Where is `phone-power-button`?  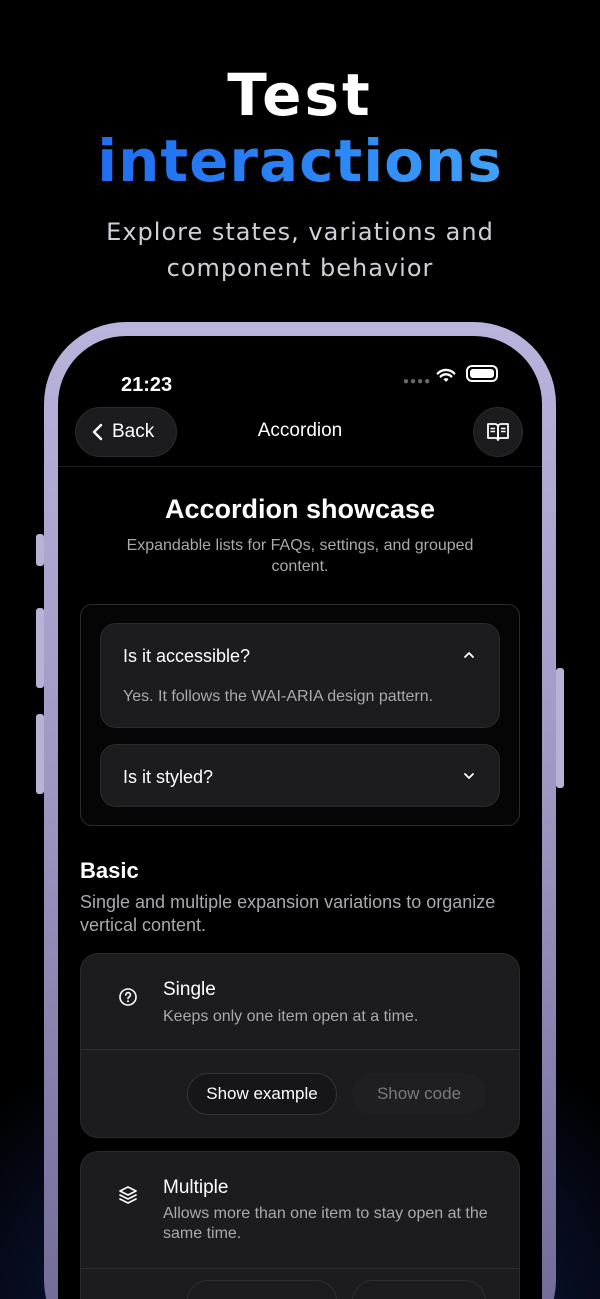 phone-power-button is located at coordinates (560, 728).